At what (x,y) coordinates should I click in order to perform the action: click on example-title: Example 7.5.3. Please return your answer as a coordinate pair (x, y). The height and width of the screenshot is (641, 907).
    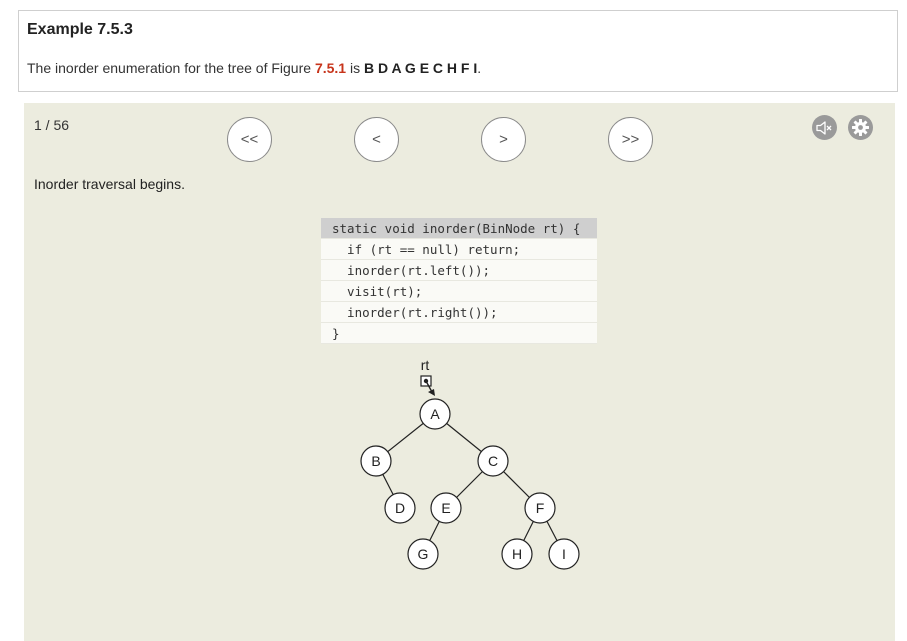
    Looking at the image, I should click on (80, 29).